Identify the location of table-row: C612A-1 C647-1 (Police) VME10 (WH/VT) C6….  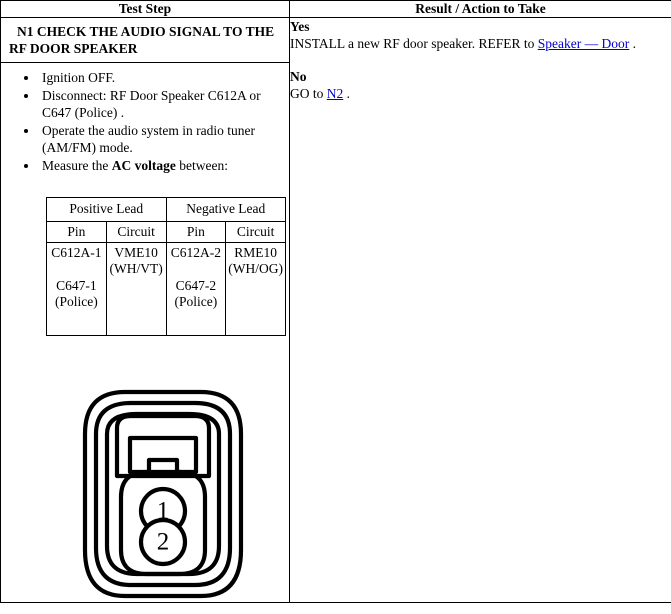
(166, 289).